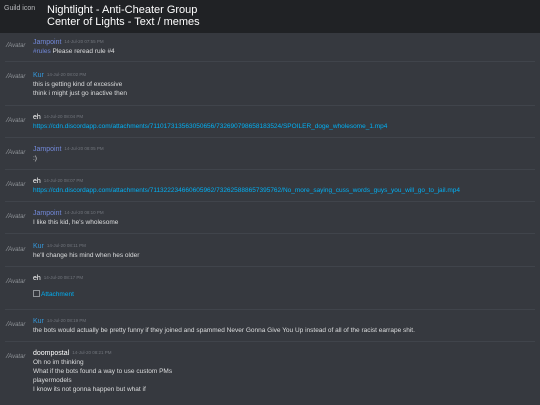  I want to click on message-timestamp: 14-Jul-20 08:02 PM, so click(66, 74).